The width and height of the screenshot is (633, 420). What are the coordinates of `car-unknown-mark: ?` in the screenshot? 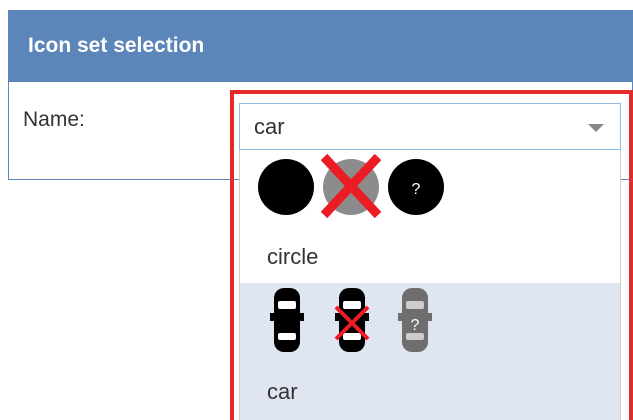 It's located at (415, 325).